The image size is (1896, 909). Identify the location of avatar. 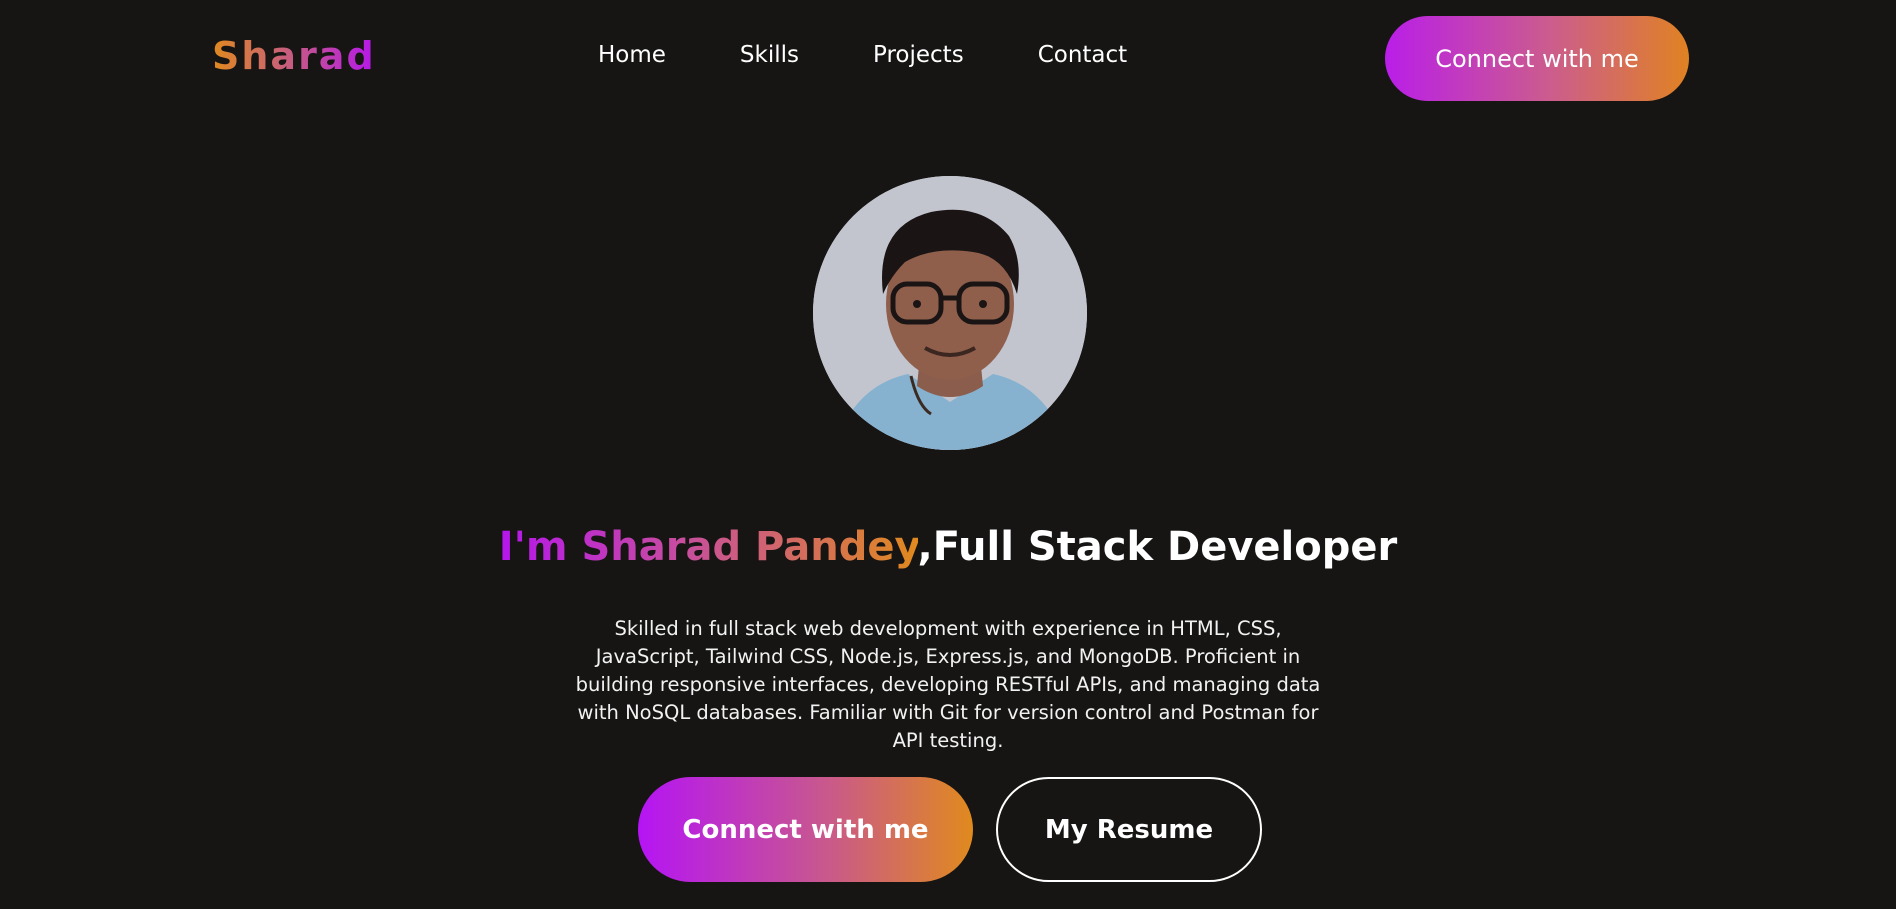
(950, 313).